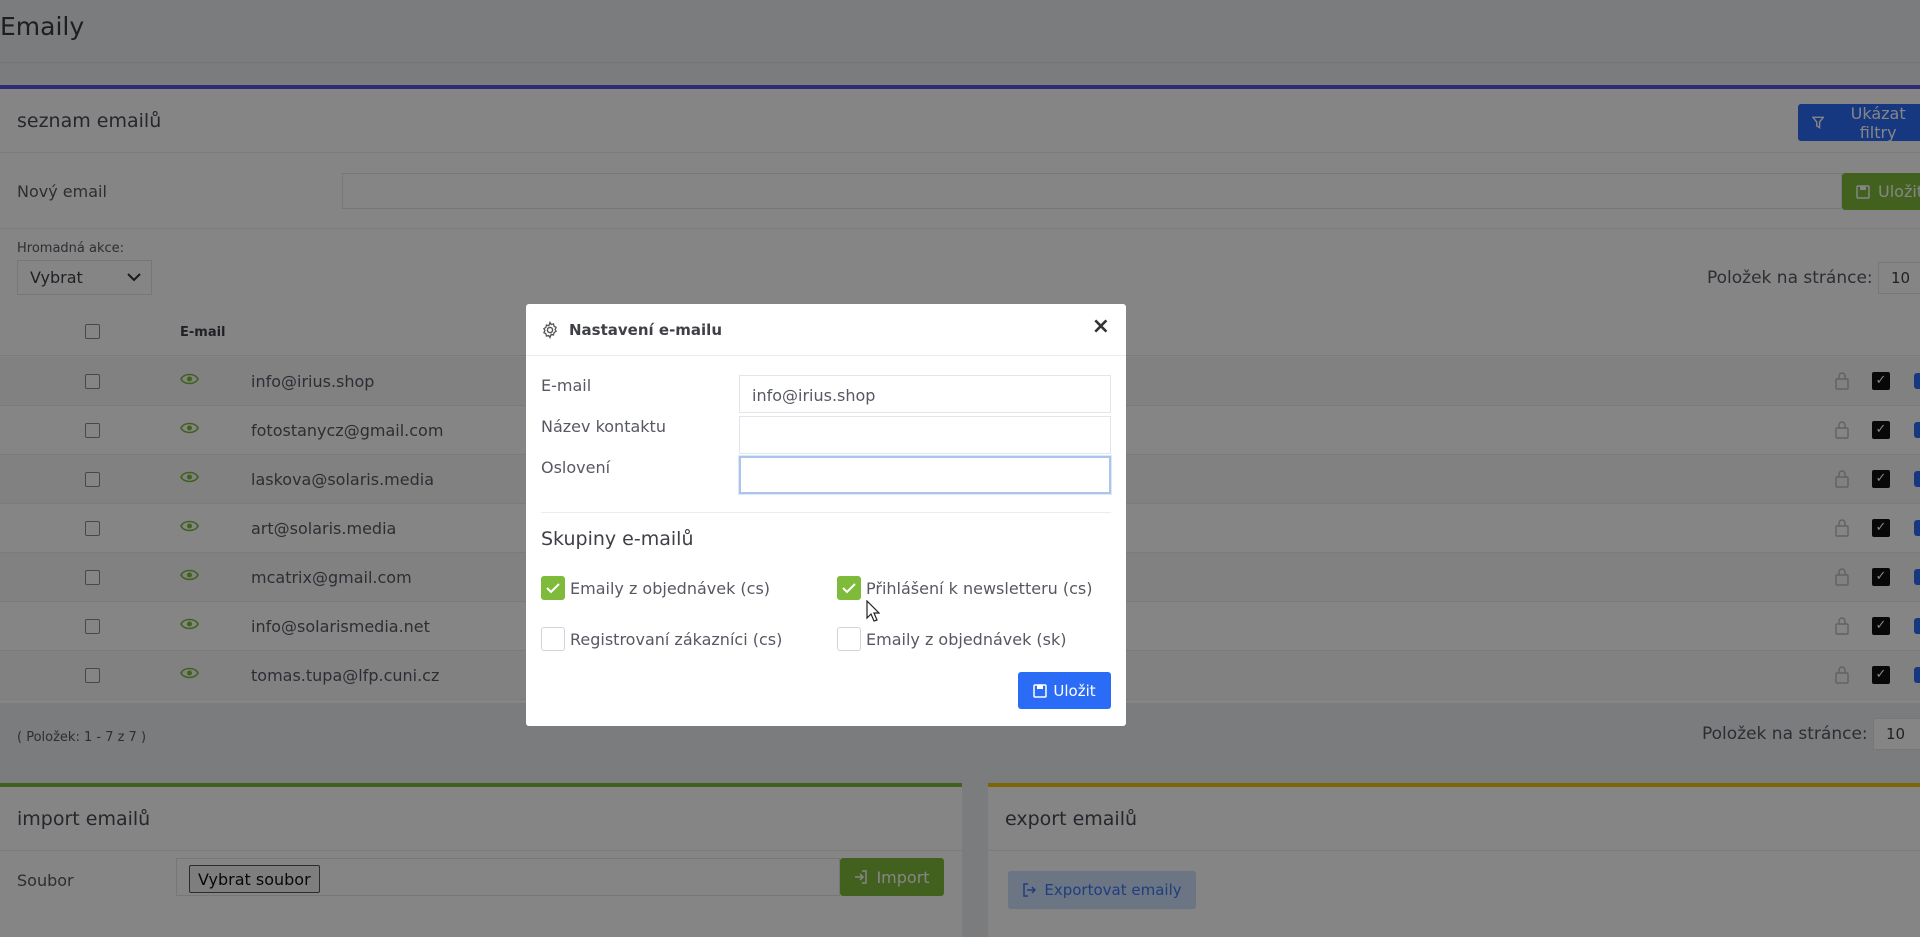  I want to click on modal-save-label: Uložit, so click(1074, 690).